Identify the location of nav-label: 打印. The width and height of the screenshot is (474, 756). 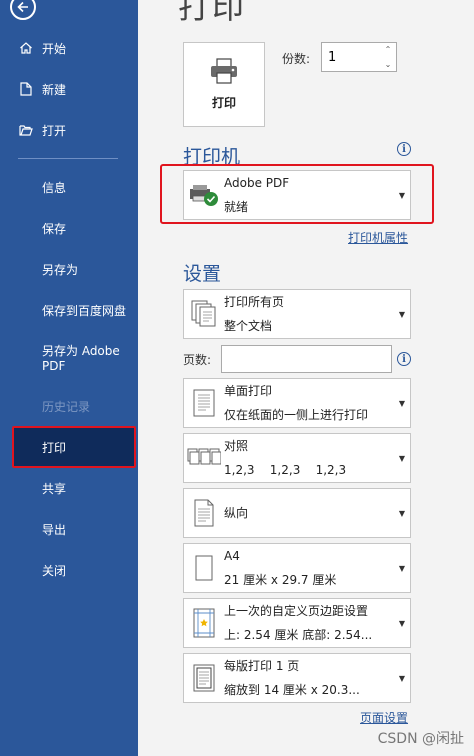
(54, 447).